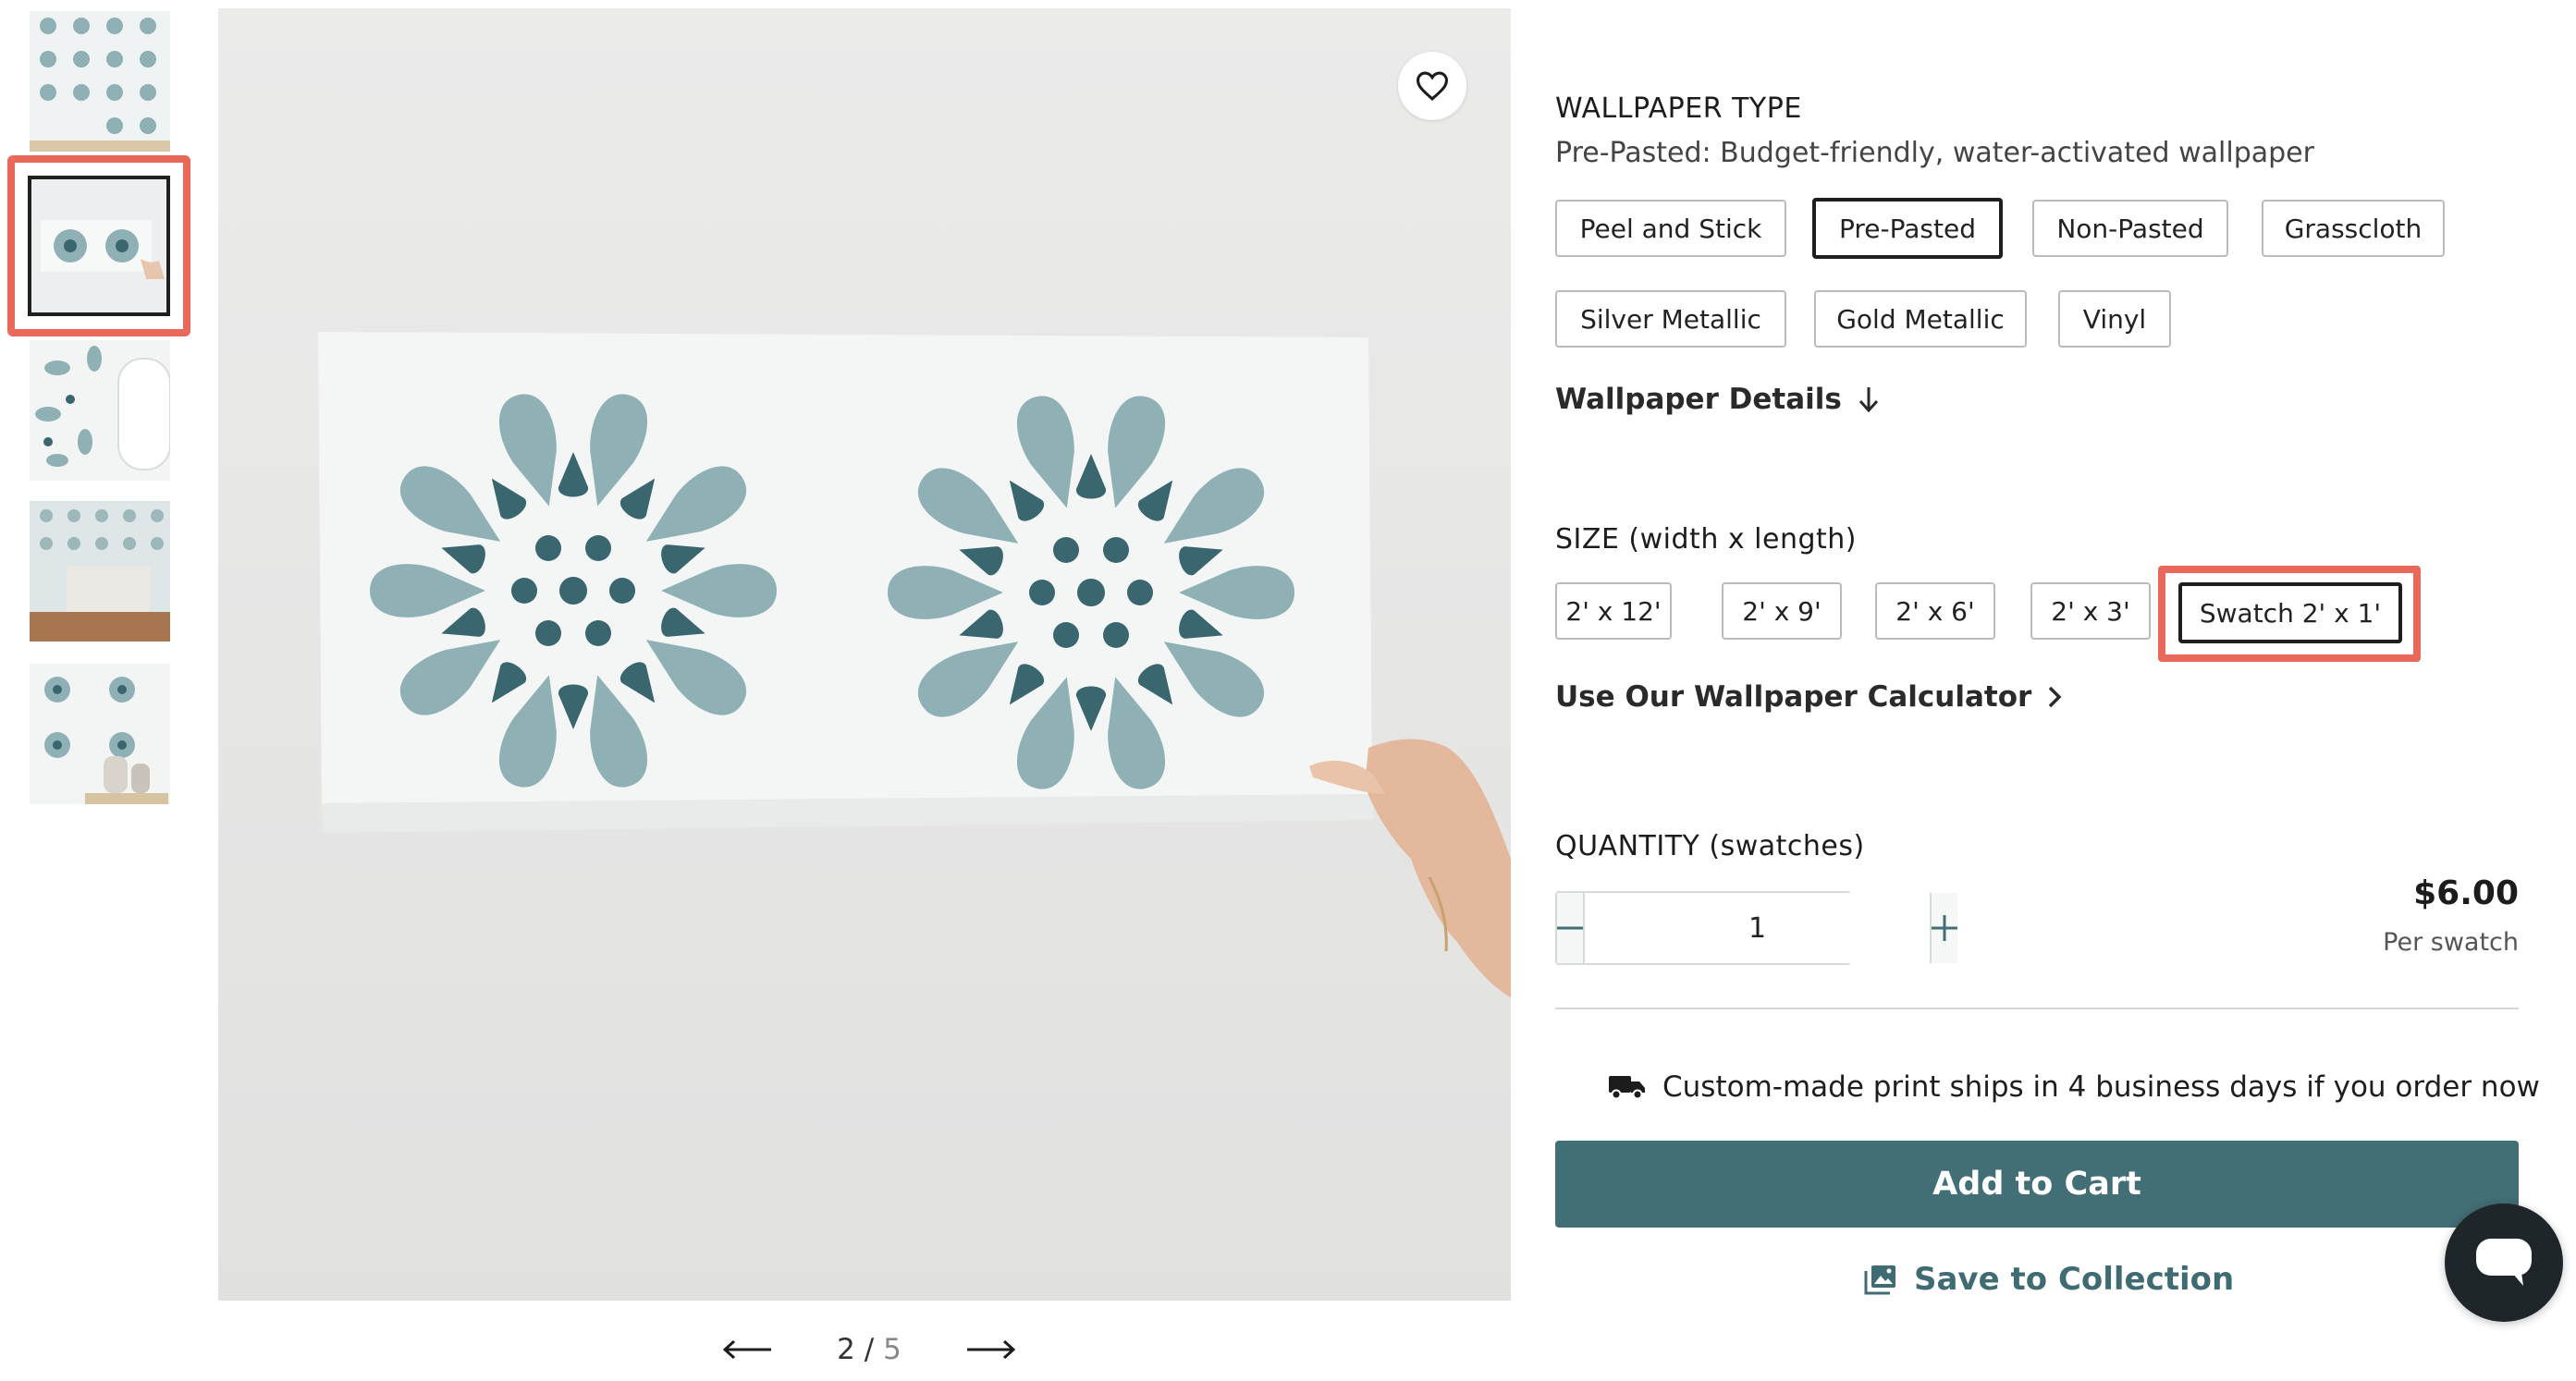 The height and width of the screenshot is (1381, 2576). Describe the element at coordinates (1935, 611) in the screenshot. I see `size-option-2x6: 2' x 6'` at that location.